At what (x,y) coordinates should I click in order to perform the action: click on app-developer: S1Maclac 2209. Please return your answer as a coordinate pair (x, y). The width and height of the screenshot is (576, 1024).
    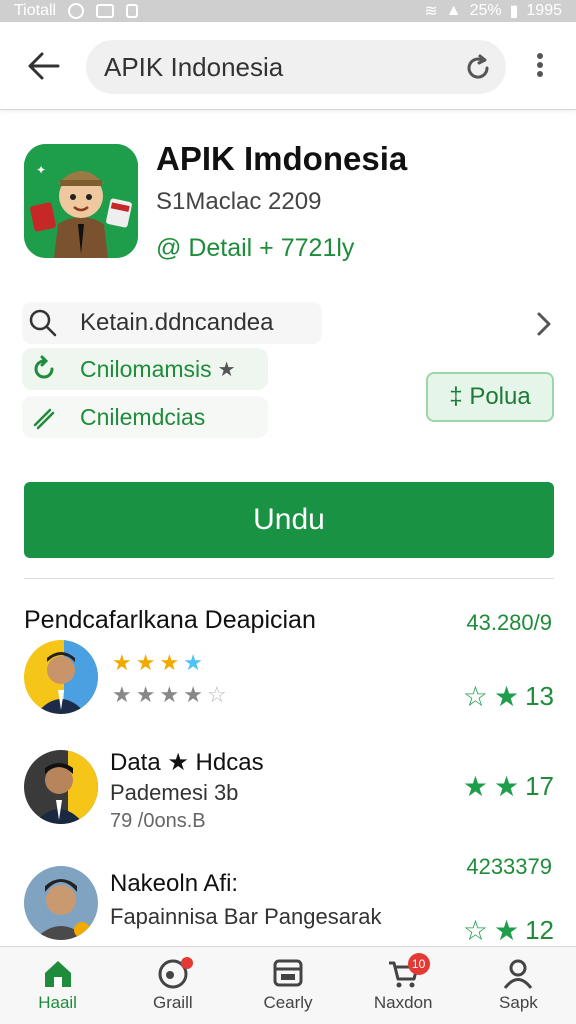
    Looking at the image, I should click on (239, 201).